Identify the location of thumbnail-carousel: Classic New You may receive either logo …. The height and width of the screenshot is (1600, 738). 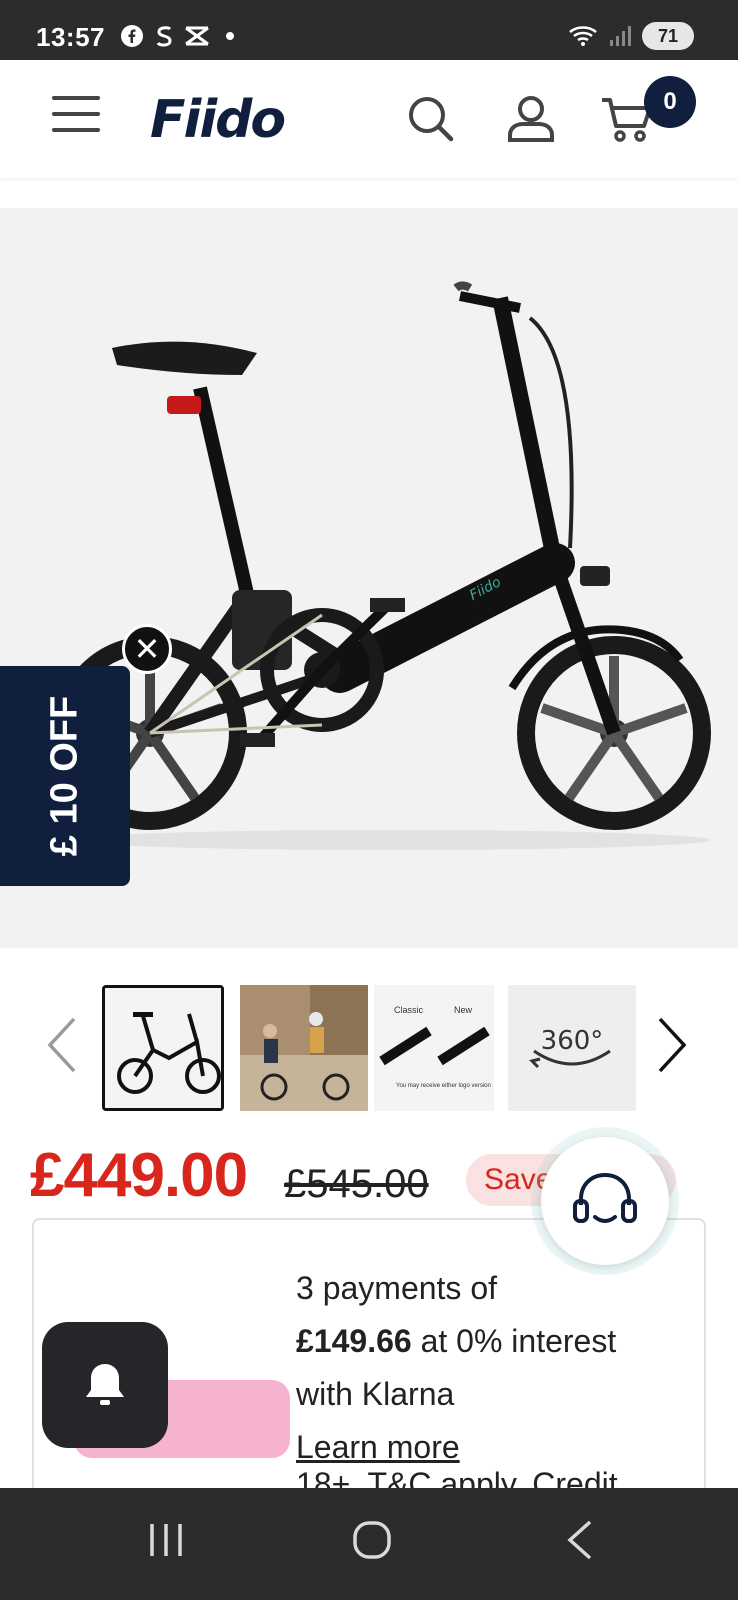
(369, 1045).